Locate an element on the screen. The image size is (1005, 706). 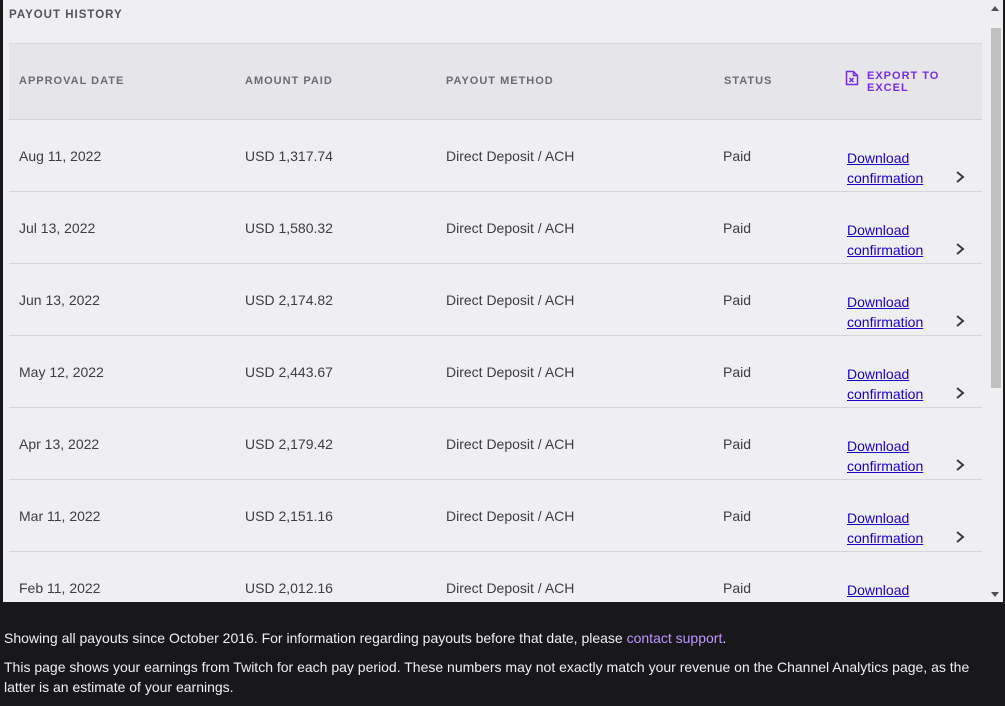
scrollbar is located at coordinates (995, 301).